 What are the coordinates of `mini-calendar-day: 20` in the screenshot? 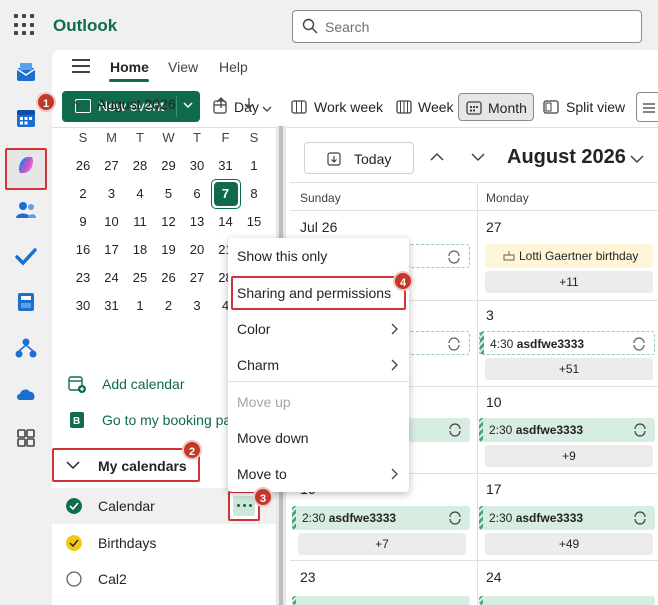 It's located at (197, 250).